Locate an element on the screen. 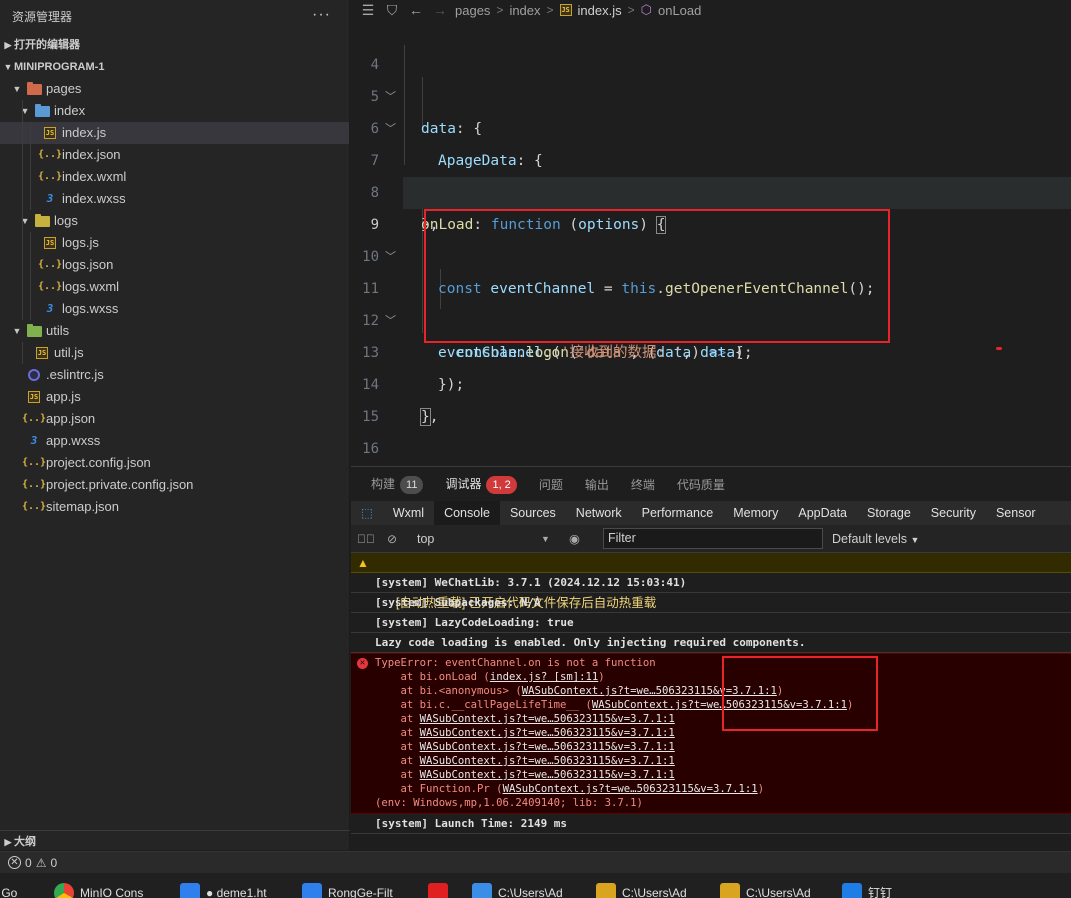 Image resolution: width=1071 pixels, height=898 pixels. forward-arrow-icon: → is located at coordinates (440, 10).